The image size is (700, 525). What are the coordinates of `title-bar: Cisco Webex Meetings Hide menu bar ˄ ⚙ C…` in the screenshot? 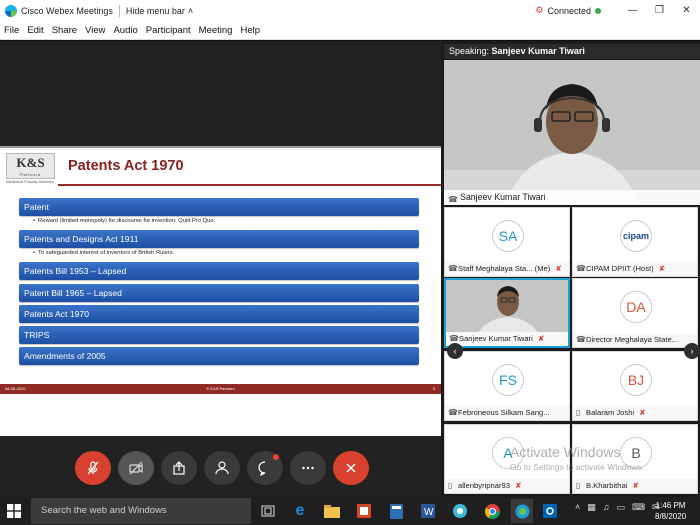 It's located at (350, 10).